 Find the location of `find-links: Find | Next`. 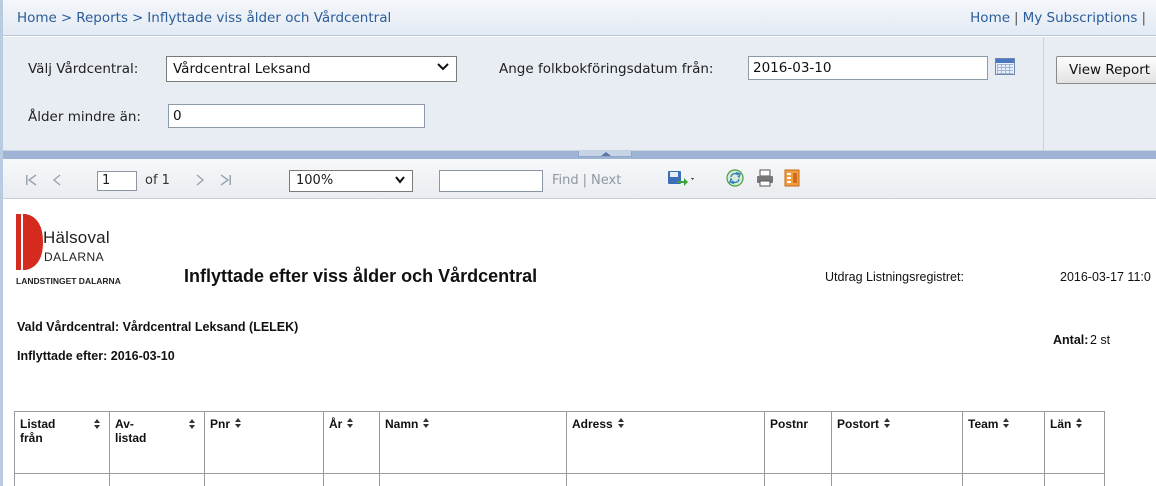

find-links: Find | Next is located at coordinates (586, 180).